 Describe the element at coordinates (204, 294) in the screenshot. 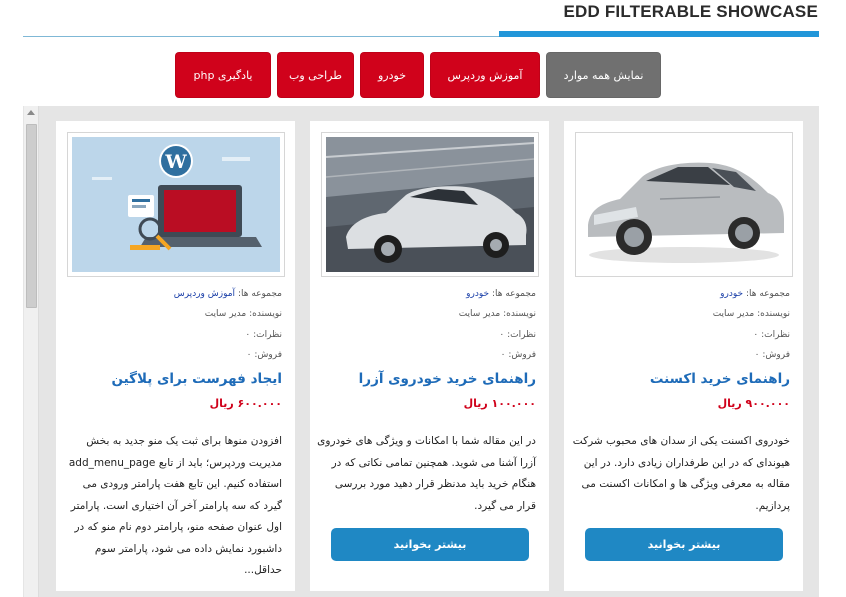

I see `category-link: آموزش وردپرس` at that location.